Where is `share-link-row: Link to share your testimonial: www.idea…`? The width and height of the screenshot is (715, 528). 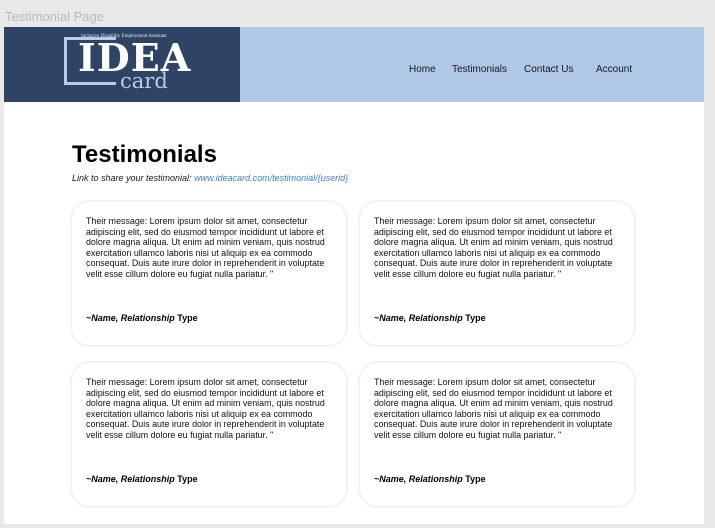 share-link-row: Link to share your testimonial: www.idea… is located at coordinates (210, 178).